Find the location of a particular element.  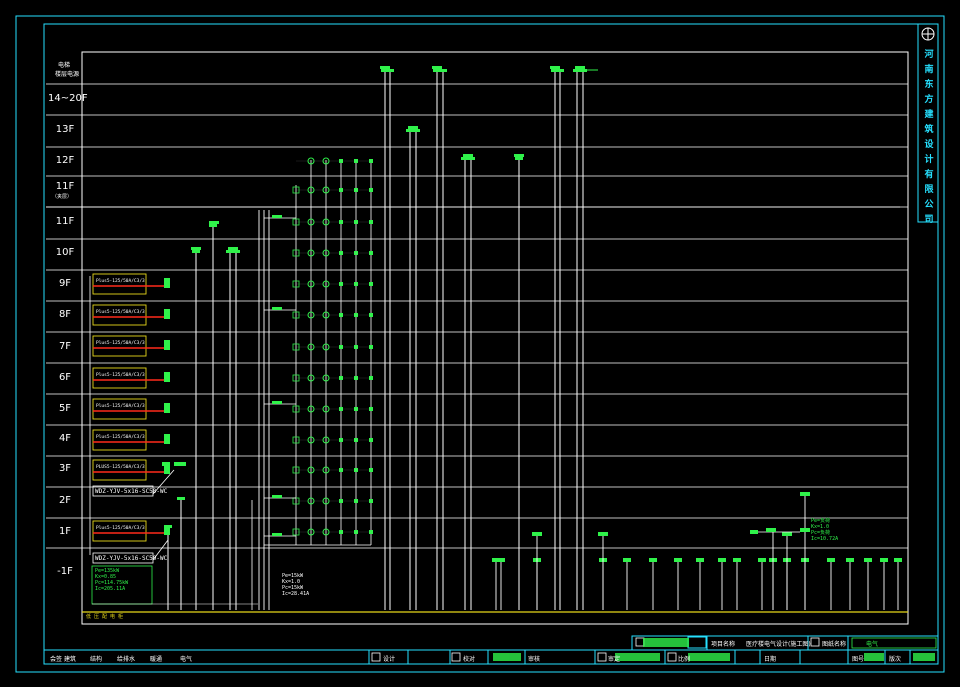

floor-label: 7F is located at coordinates (65, 346).